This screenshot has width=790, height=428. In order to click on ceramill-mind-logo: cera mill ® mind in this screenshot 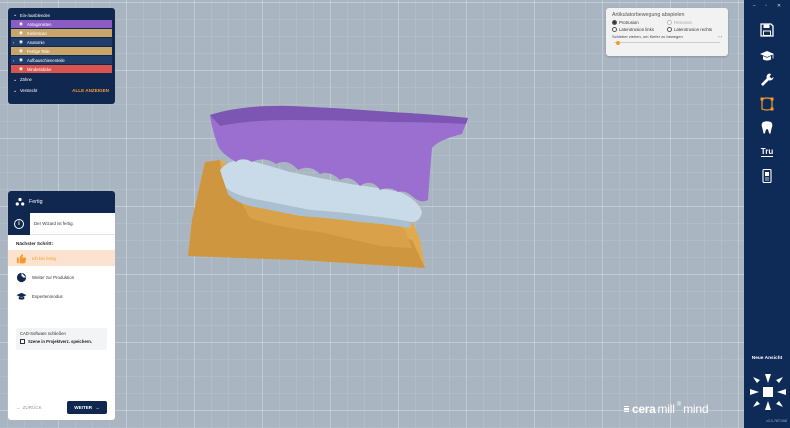, I will do `click(666, 409)`.